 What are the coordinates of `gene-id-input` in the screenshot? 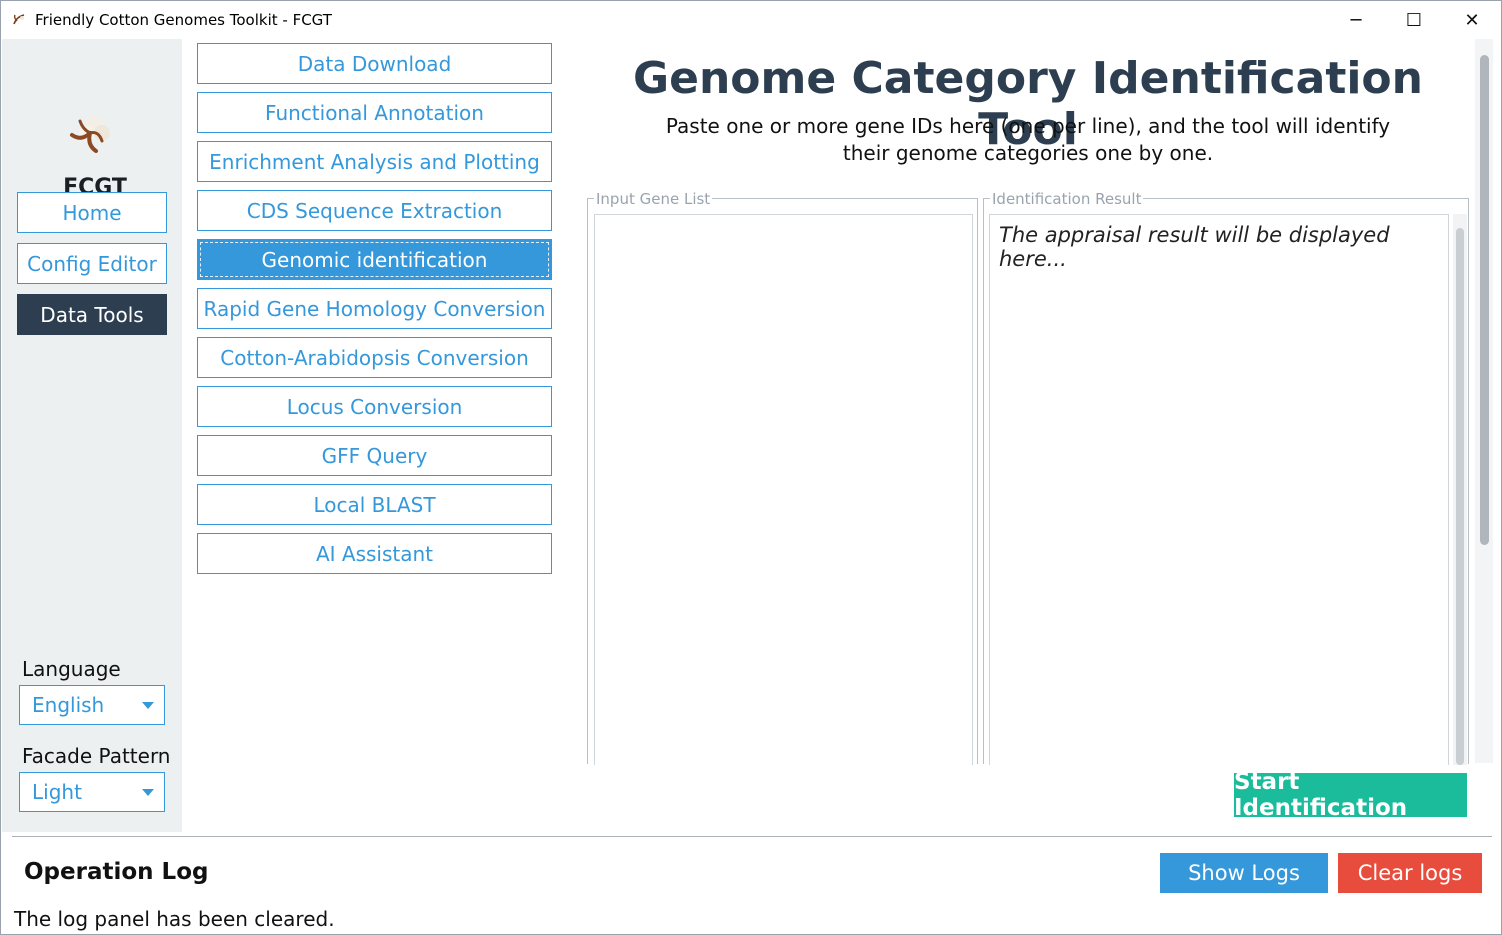 It's located at (783, 489).